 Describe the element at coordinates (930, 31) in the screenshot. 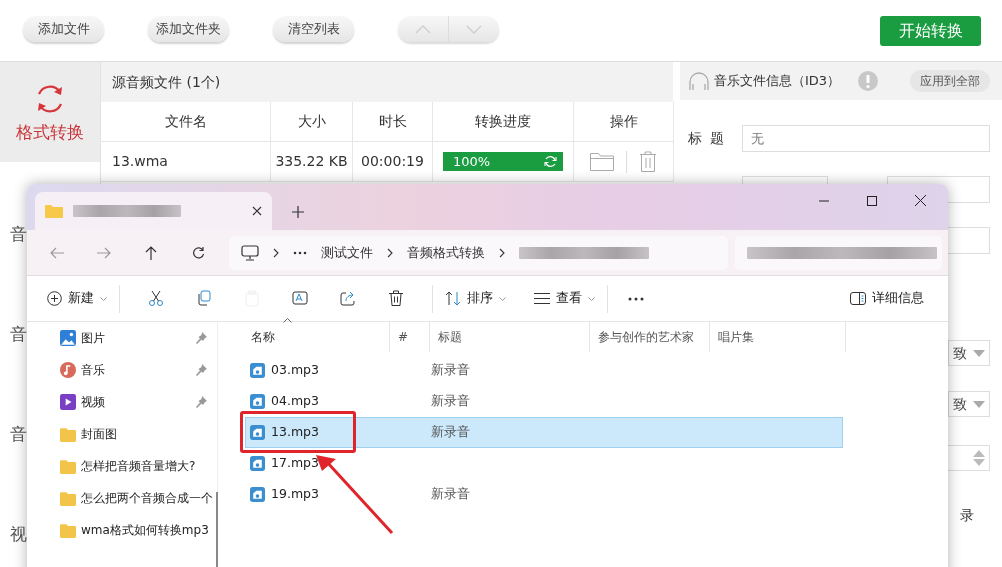

I see `start-convert-button: 开始转换` at that location.